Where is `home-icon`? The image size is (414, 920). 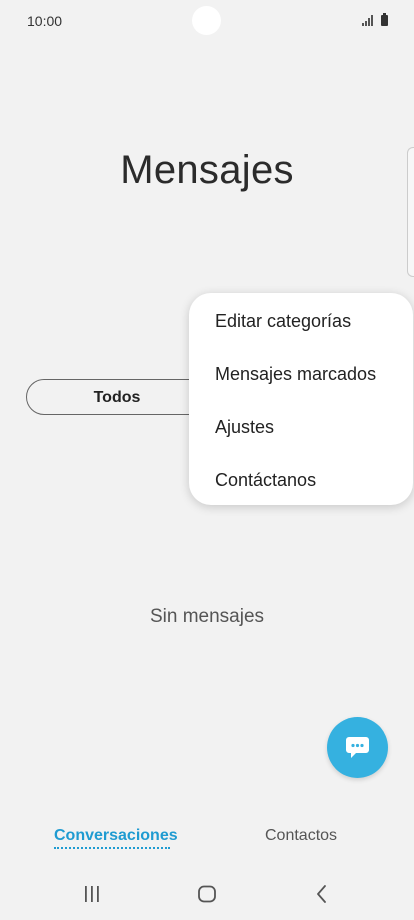 home-icon is located at coordinates (207, 894).